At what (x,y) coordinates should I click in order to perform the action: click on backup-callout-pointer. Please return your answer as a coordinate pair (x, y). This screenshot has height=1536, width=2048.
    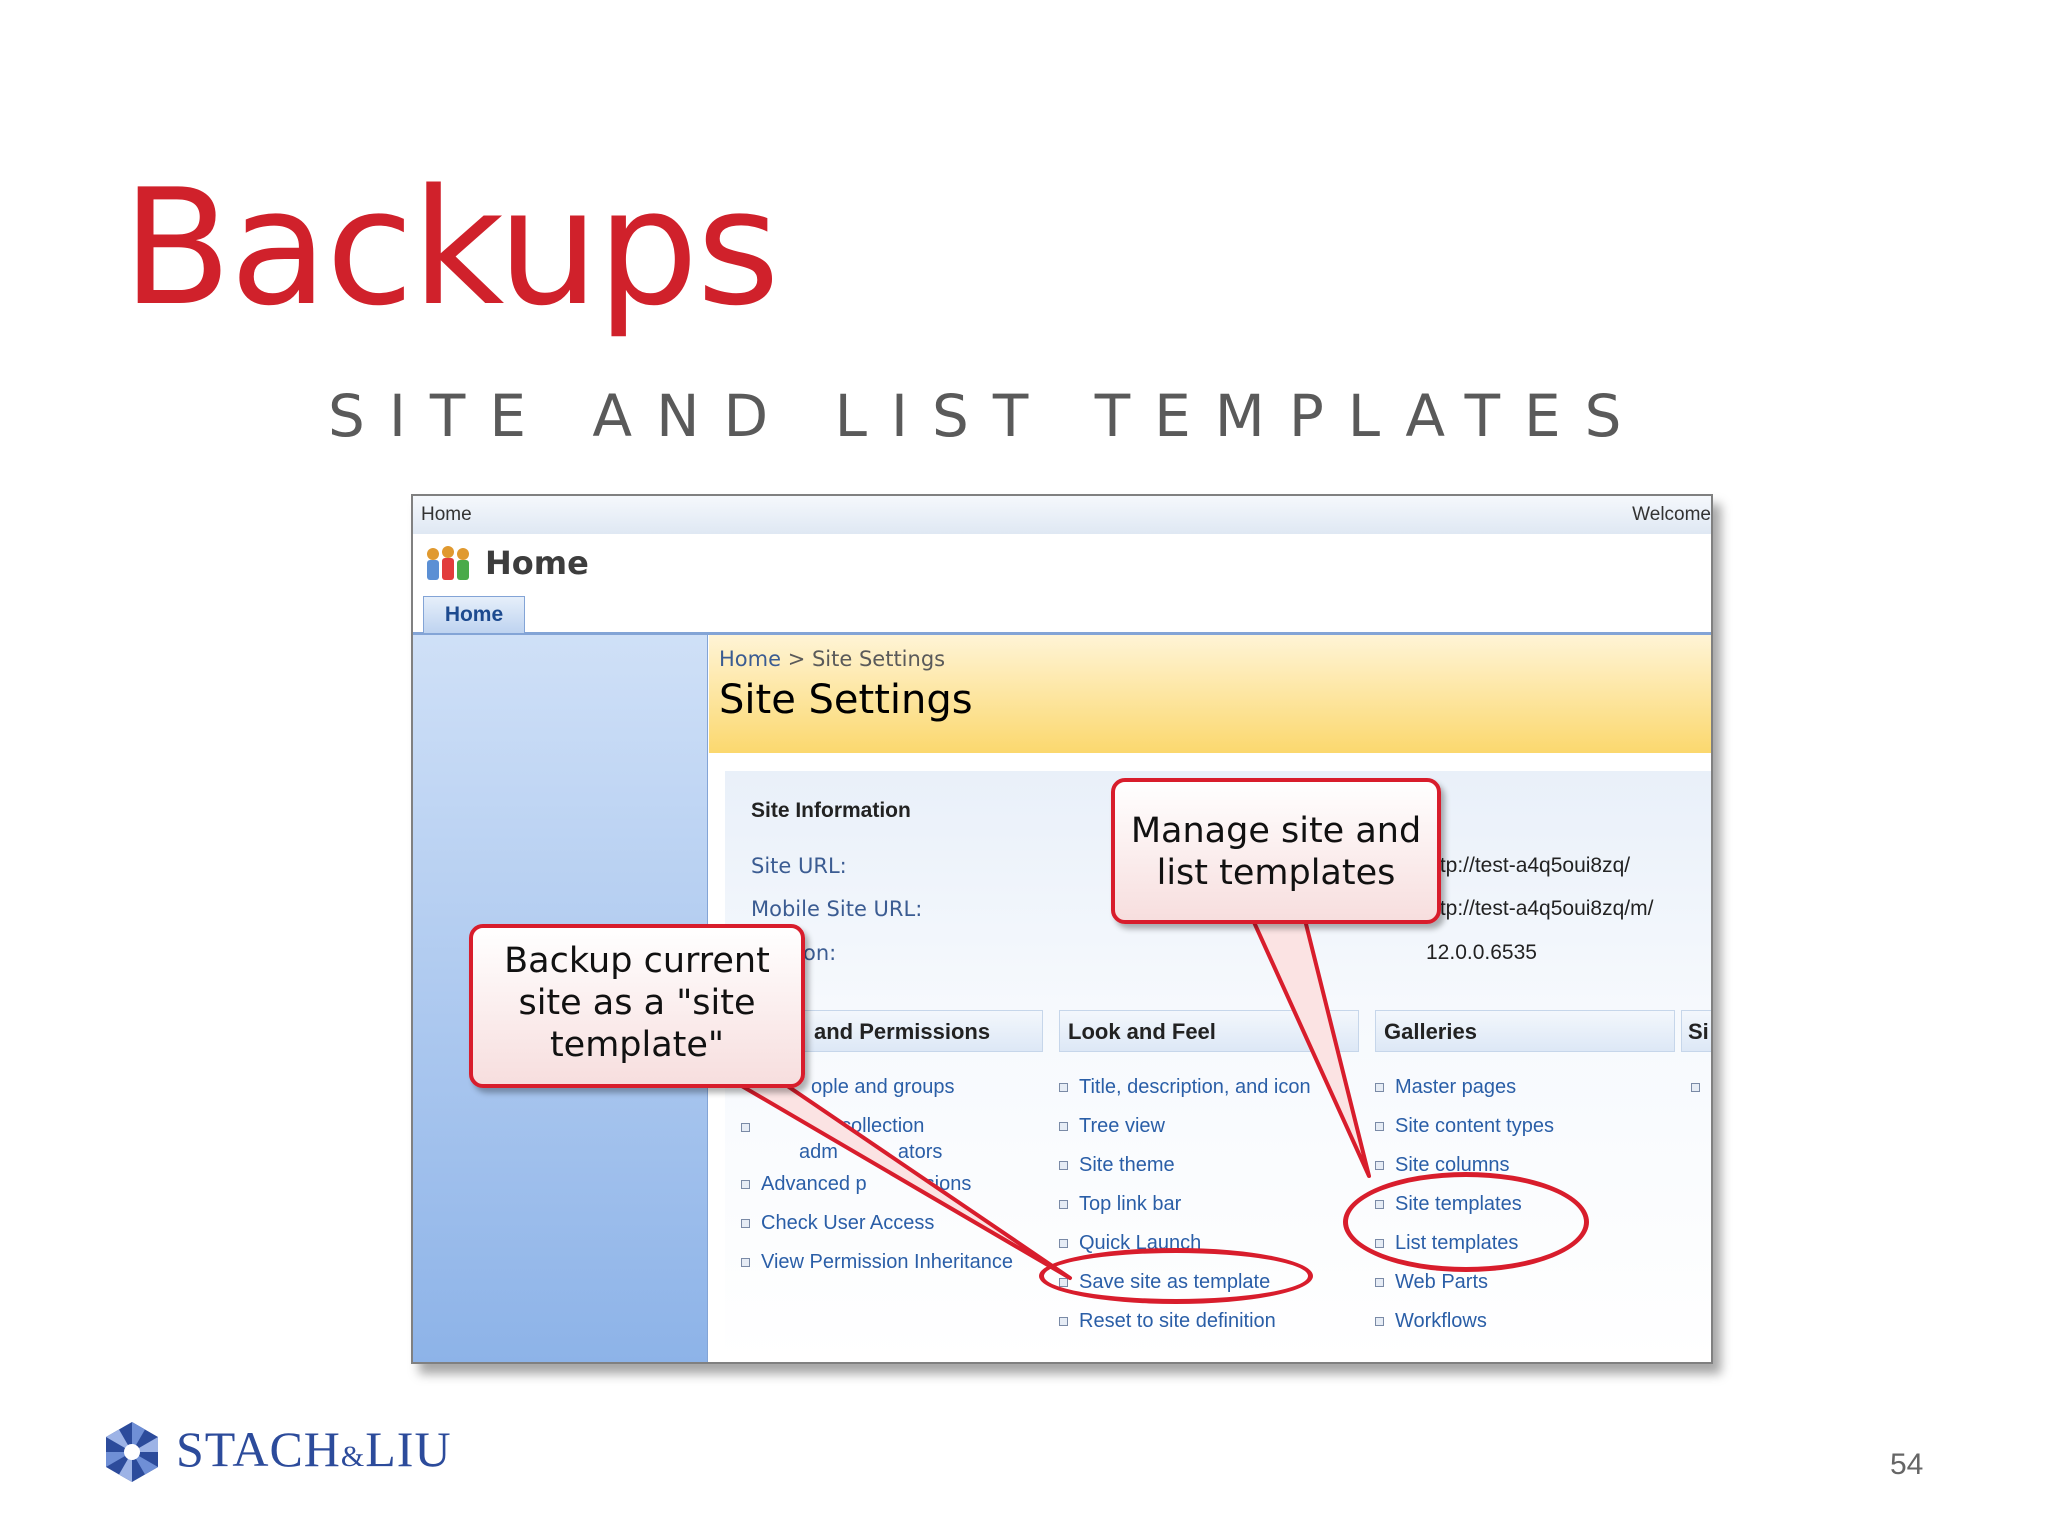
    Looking at the image, I should click on (890, 1173).